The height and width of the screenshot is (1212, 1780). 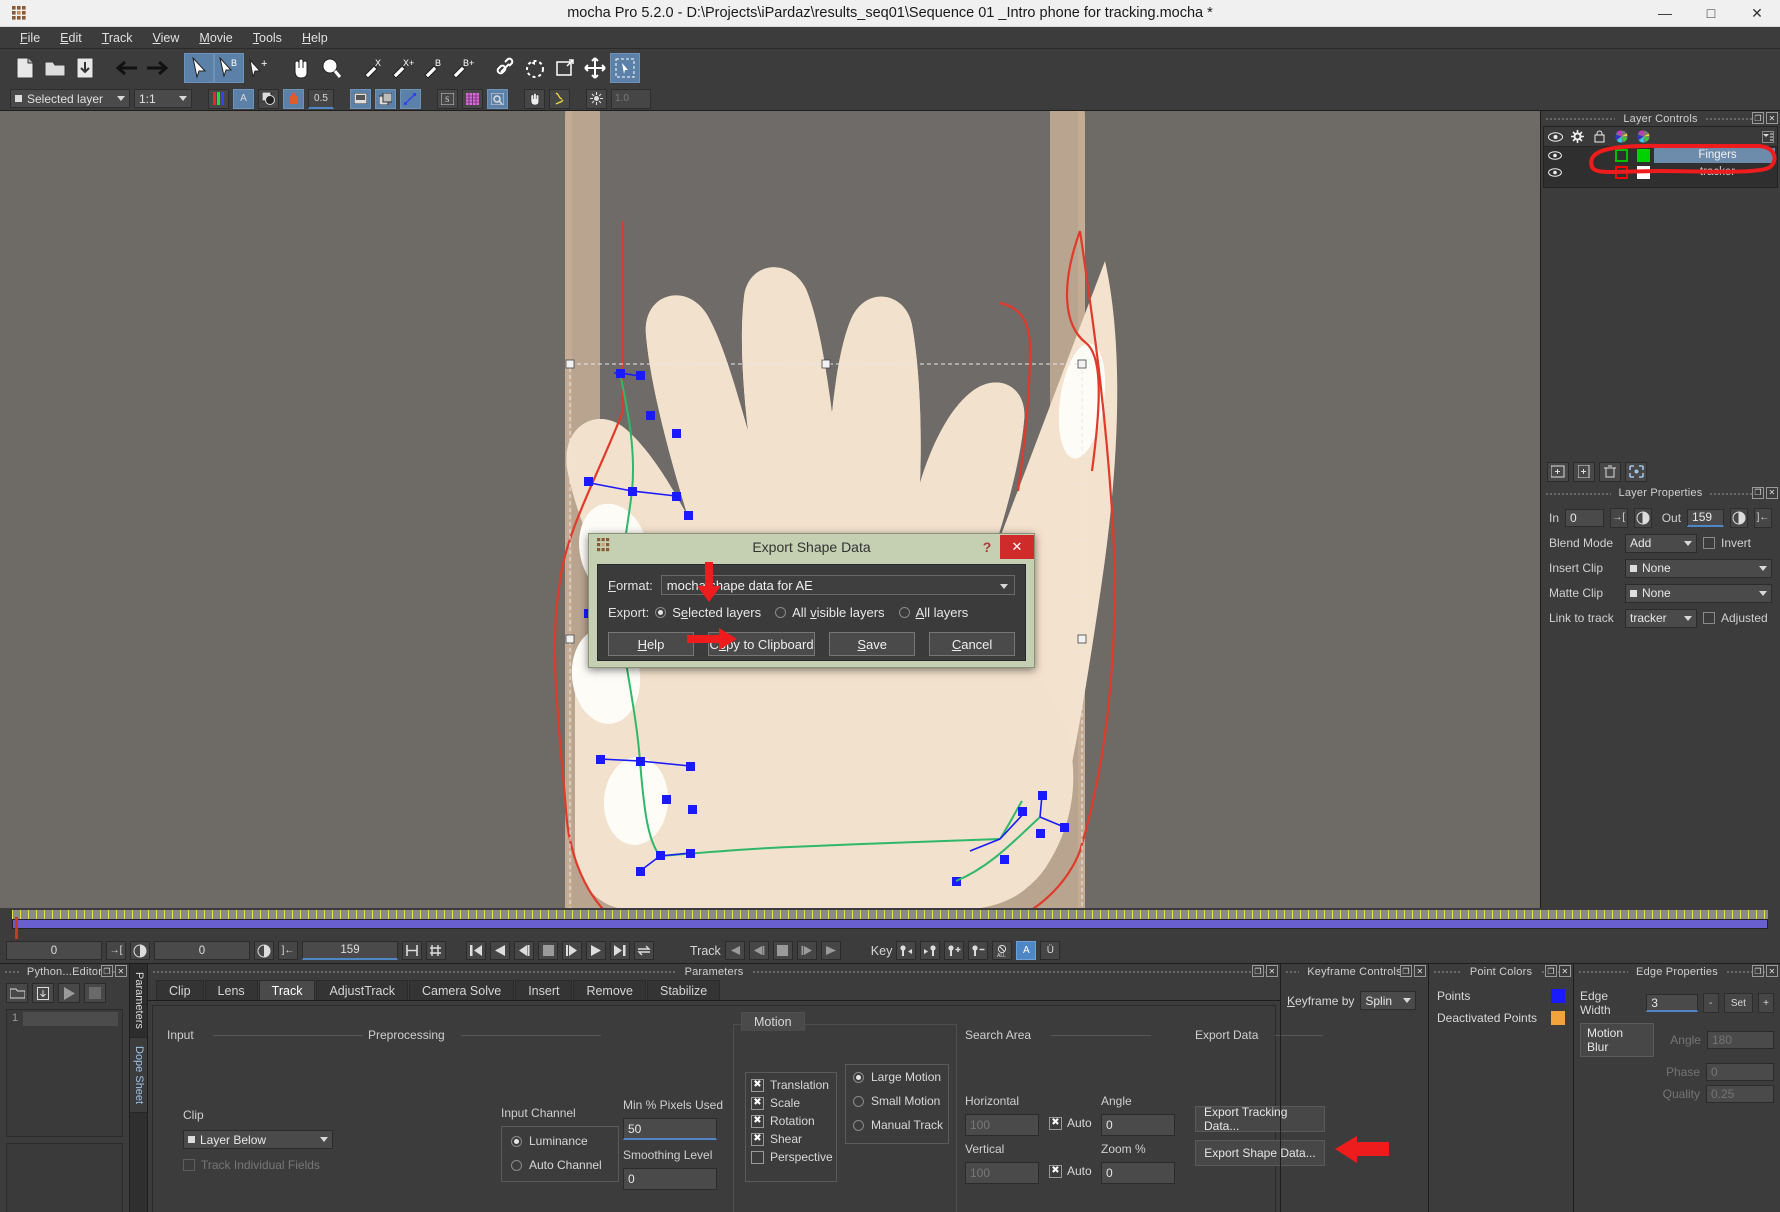 What do you see at coordinates (410, 98) in the screenshot?
I see `track-path-icon` at bounding box center [410, 98].